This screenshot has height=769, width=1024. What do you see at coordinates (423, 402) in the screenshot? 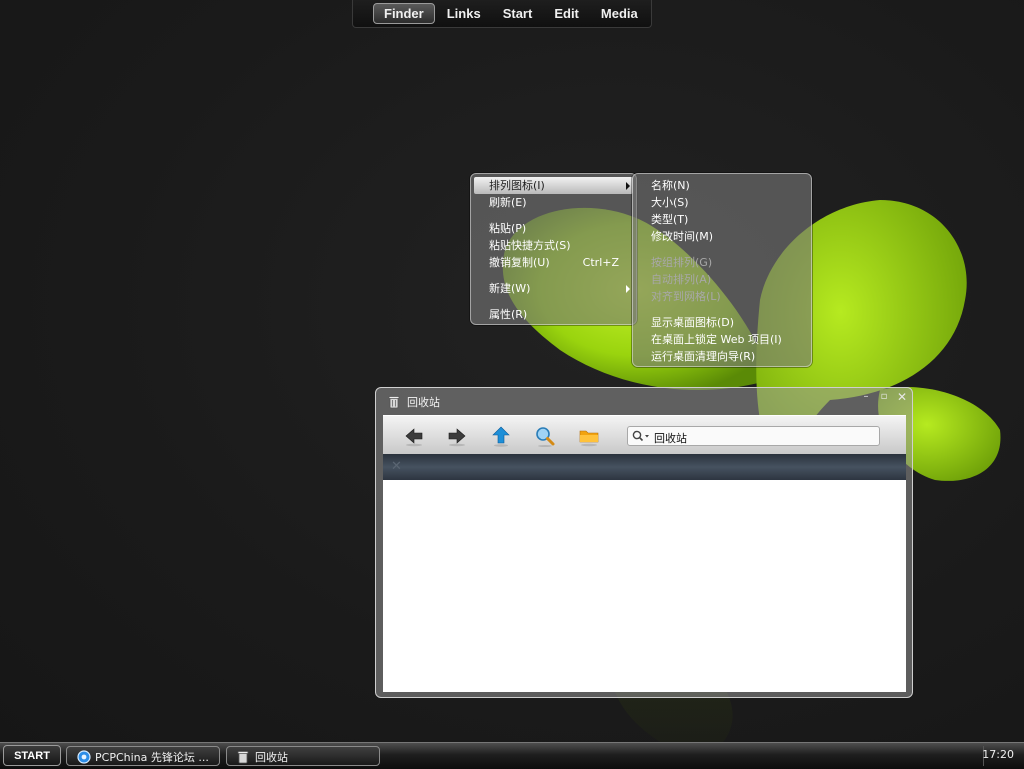
I see `window-title: 回收站` at bounding box center [423, 402].